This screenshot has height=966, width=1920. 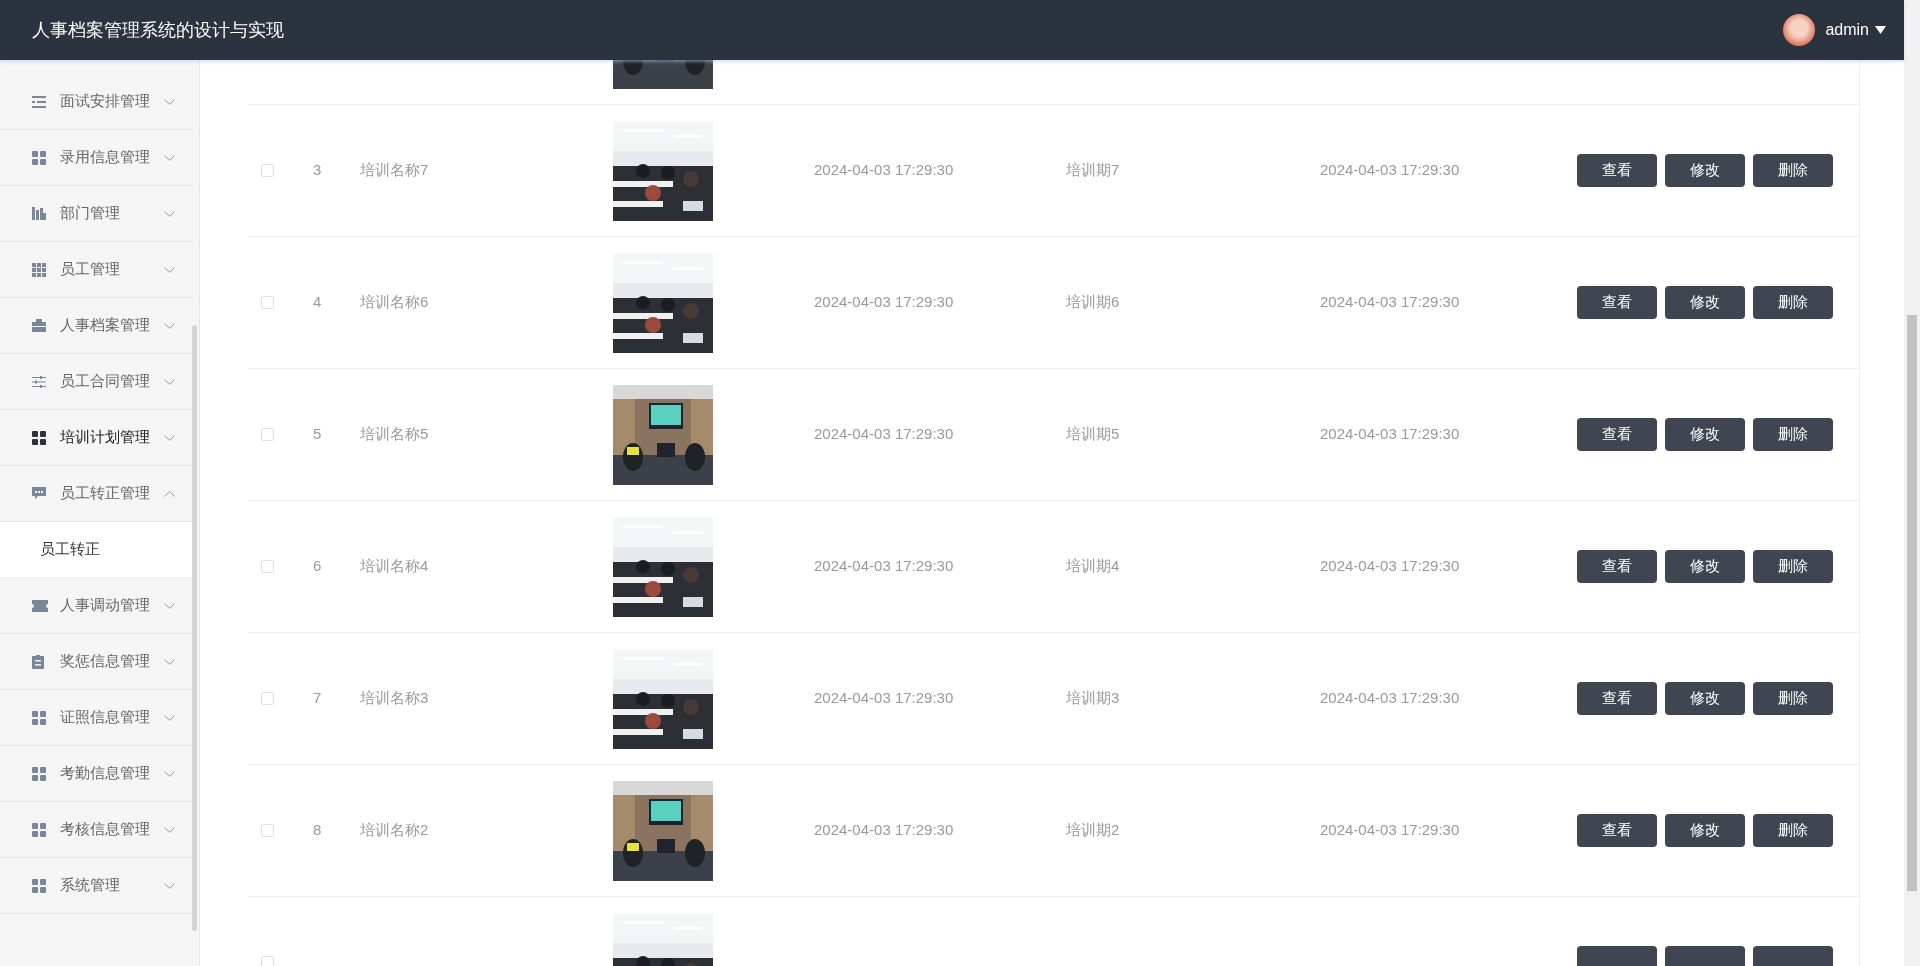 I want to click on table-cell: 培训期4, so click(x=1093, y=566).